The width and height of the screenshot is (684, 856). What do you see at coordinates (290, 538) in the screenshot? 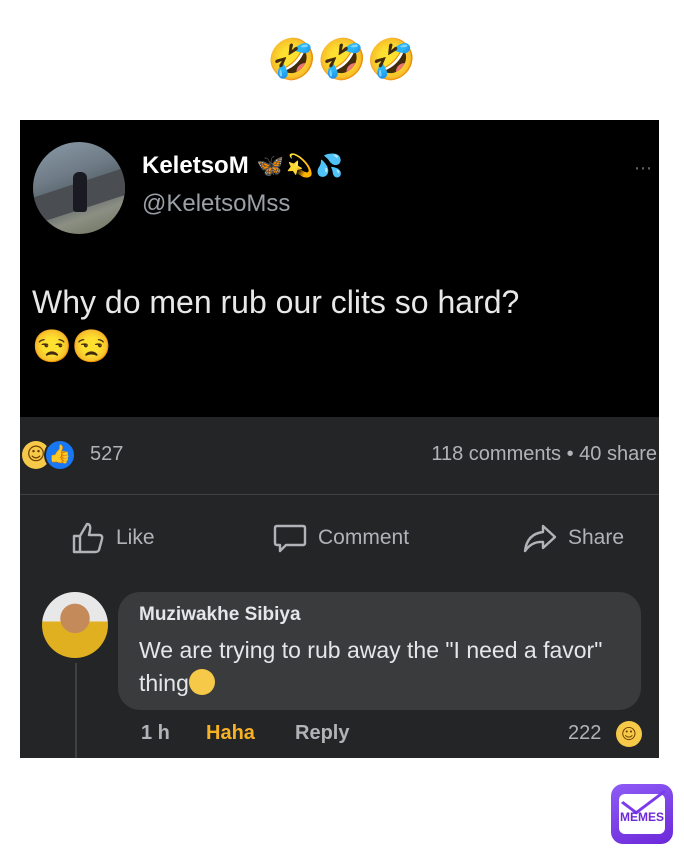
I see `comment-icon` at bounding box center [290, 538].